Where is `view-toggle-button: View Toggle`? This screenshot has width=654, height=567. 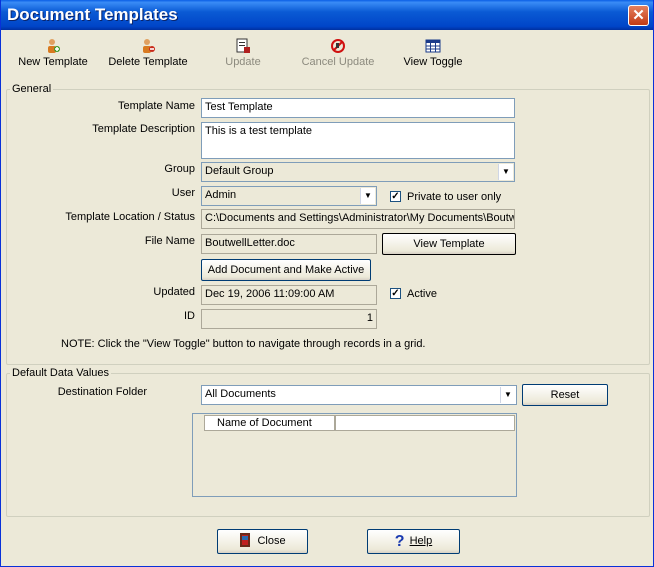 view-toggle-button: View Toggle is located at coordinates (433, 55).